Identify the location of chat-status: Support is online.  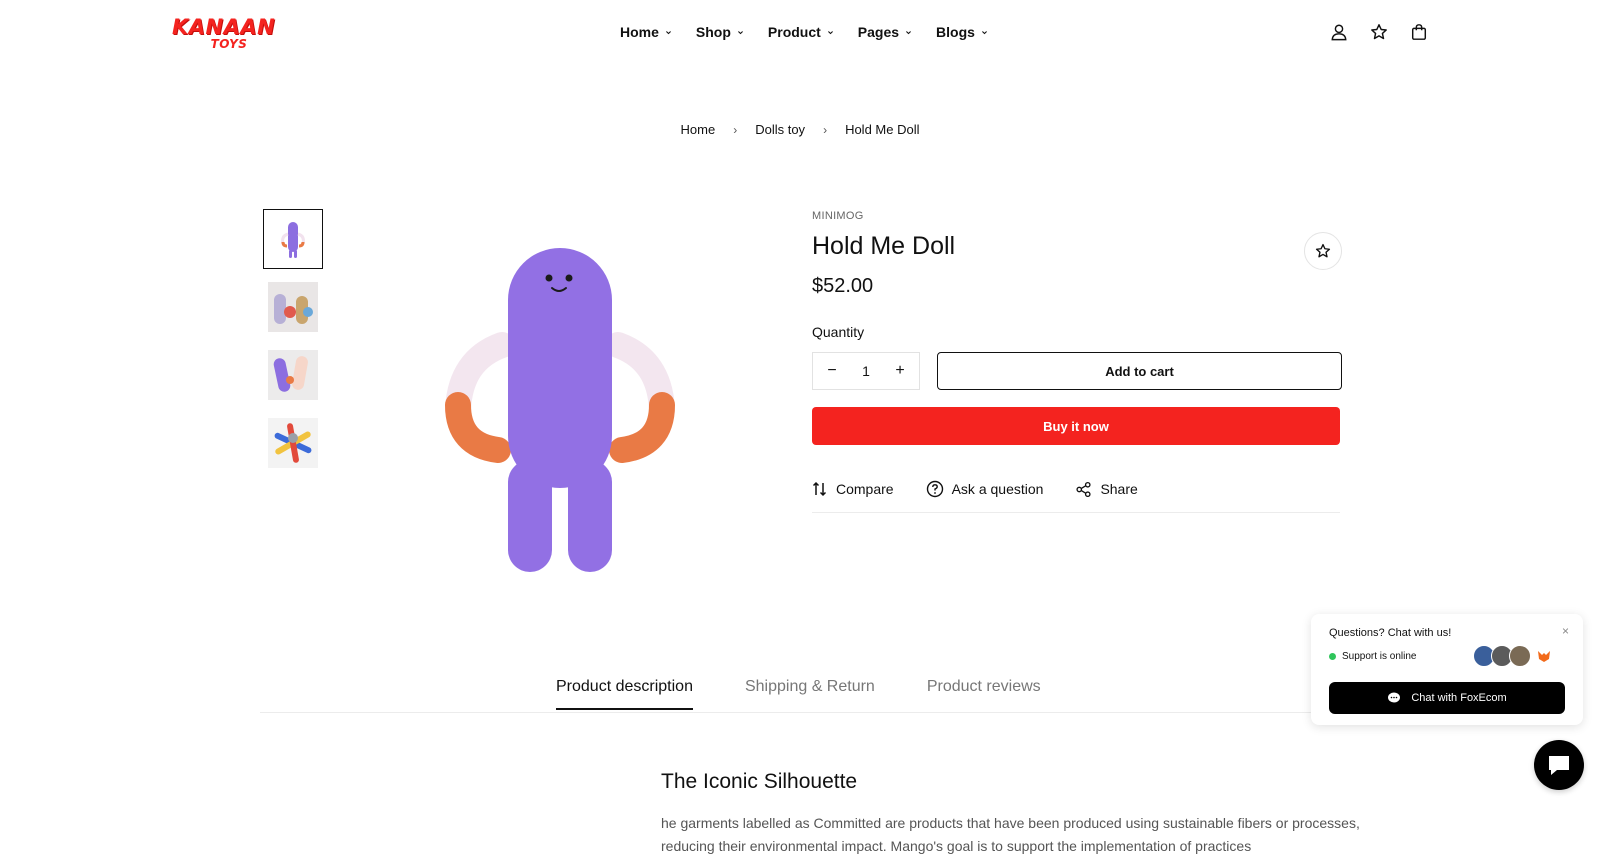
(1373, 656).